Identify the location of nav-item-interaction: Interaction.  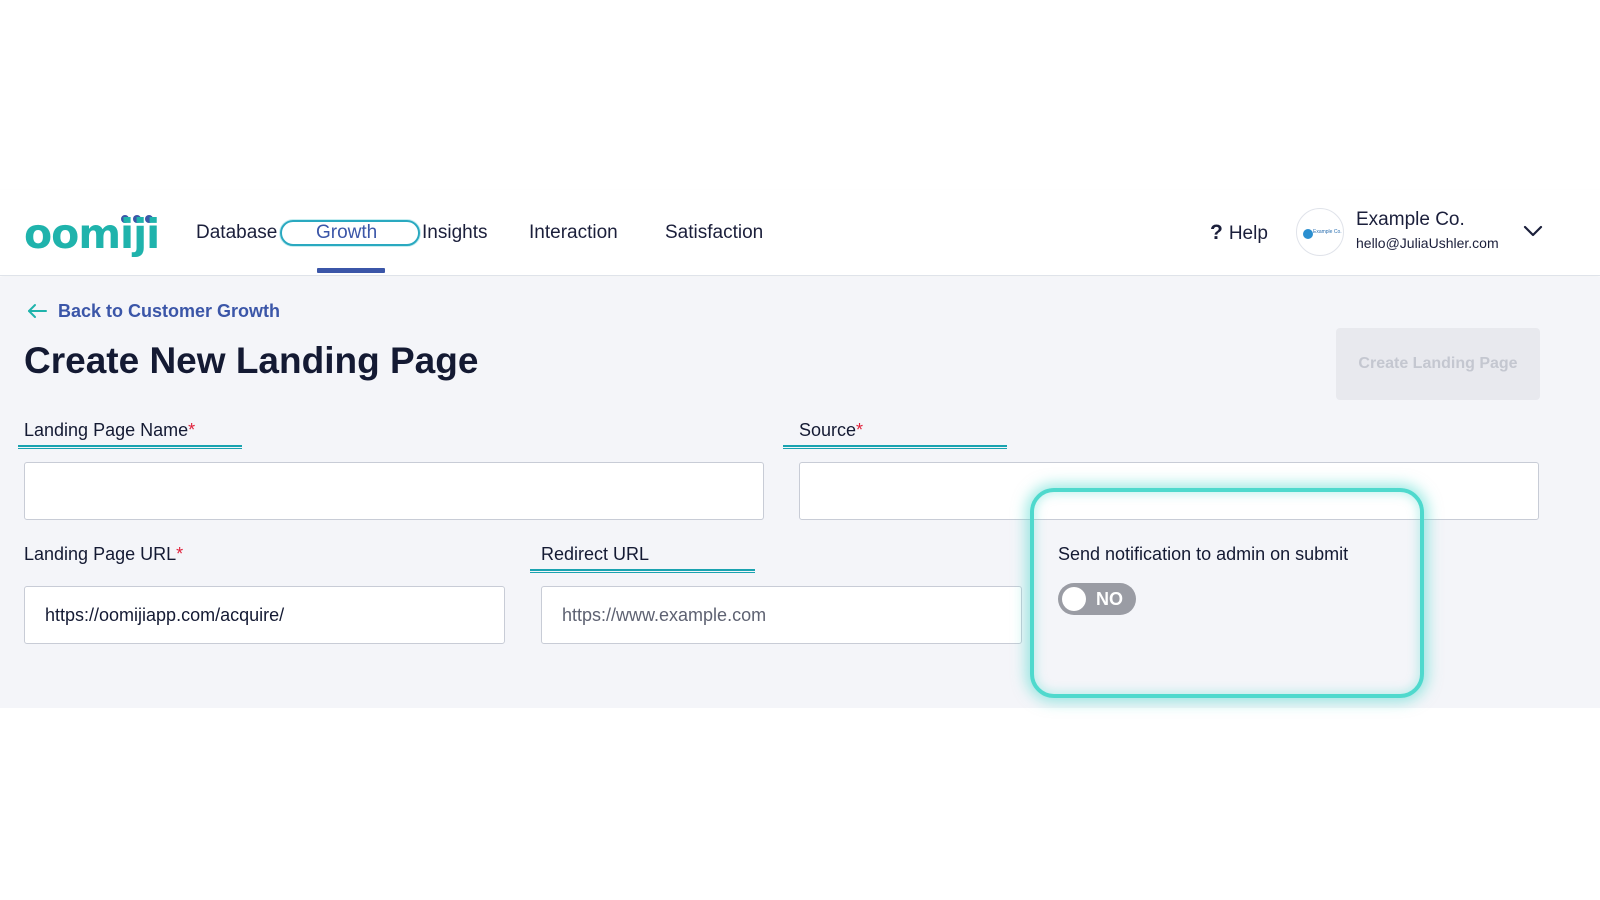
(573, 233).